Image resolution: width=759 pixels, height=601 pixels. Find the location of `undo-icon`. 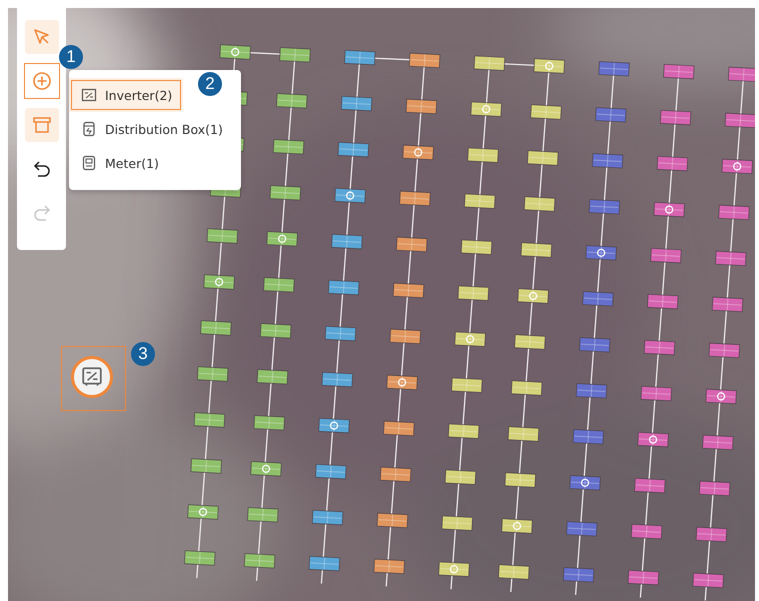

undo-icon is located at coordinates (42, 169).